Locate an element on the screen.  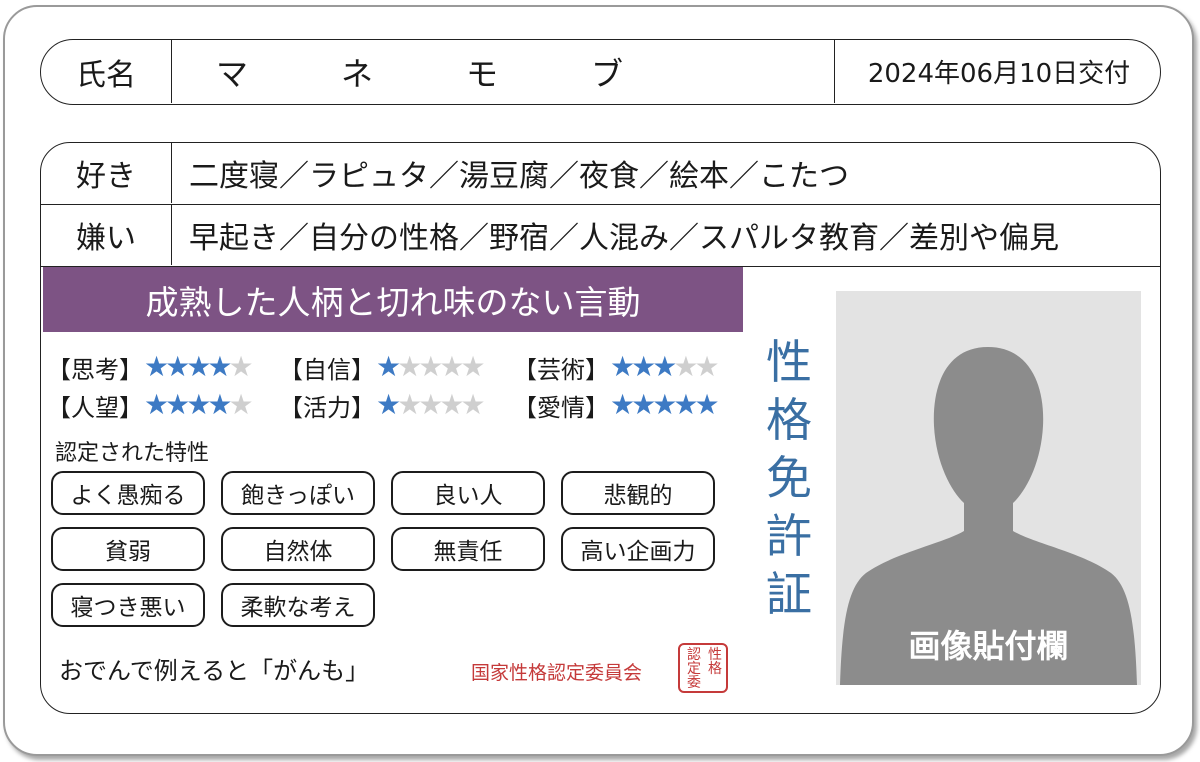
title-char: 許 is located at coordinates (789, 536).